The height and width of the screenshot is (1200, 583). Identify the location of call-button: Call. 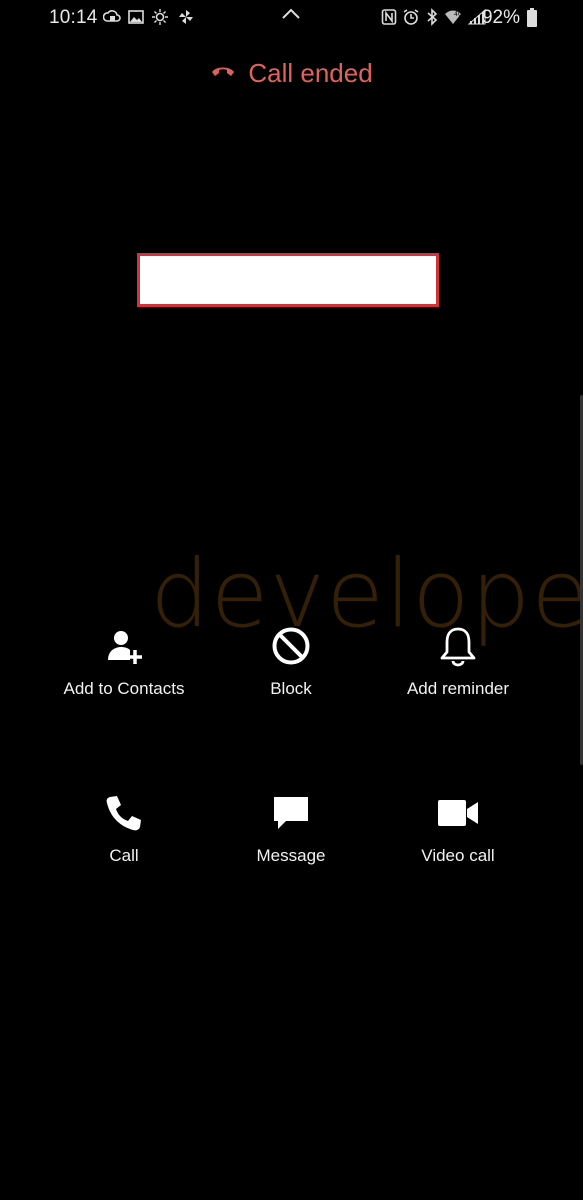
(124, 829).